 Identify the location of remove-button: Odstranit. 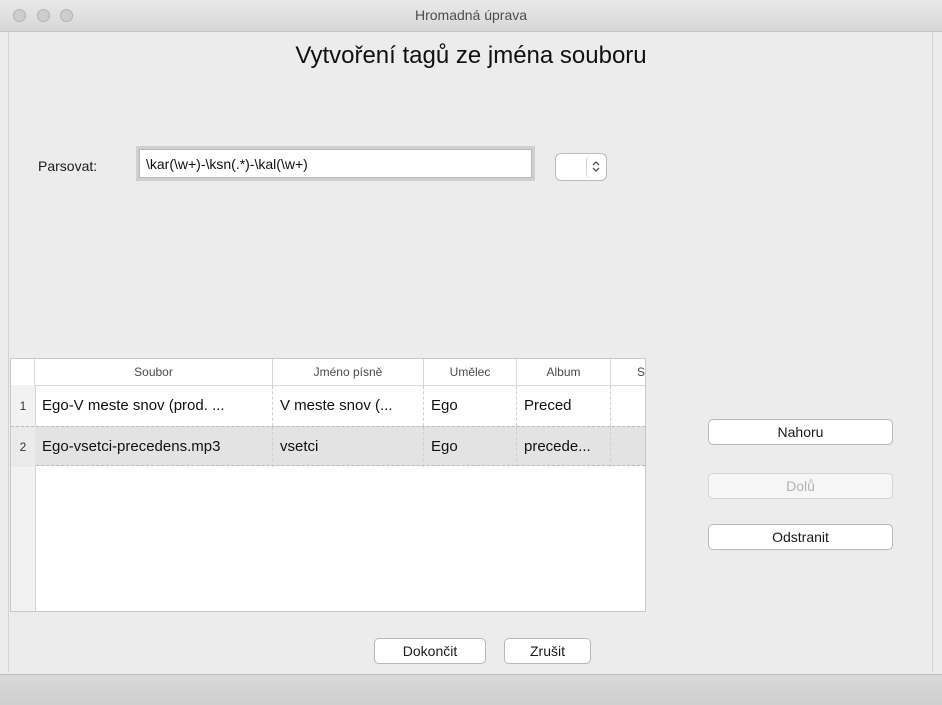
(800, 537).